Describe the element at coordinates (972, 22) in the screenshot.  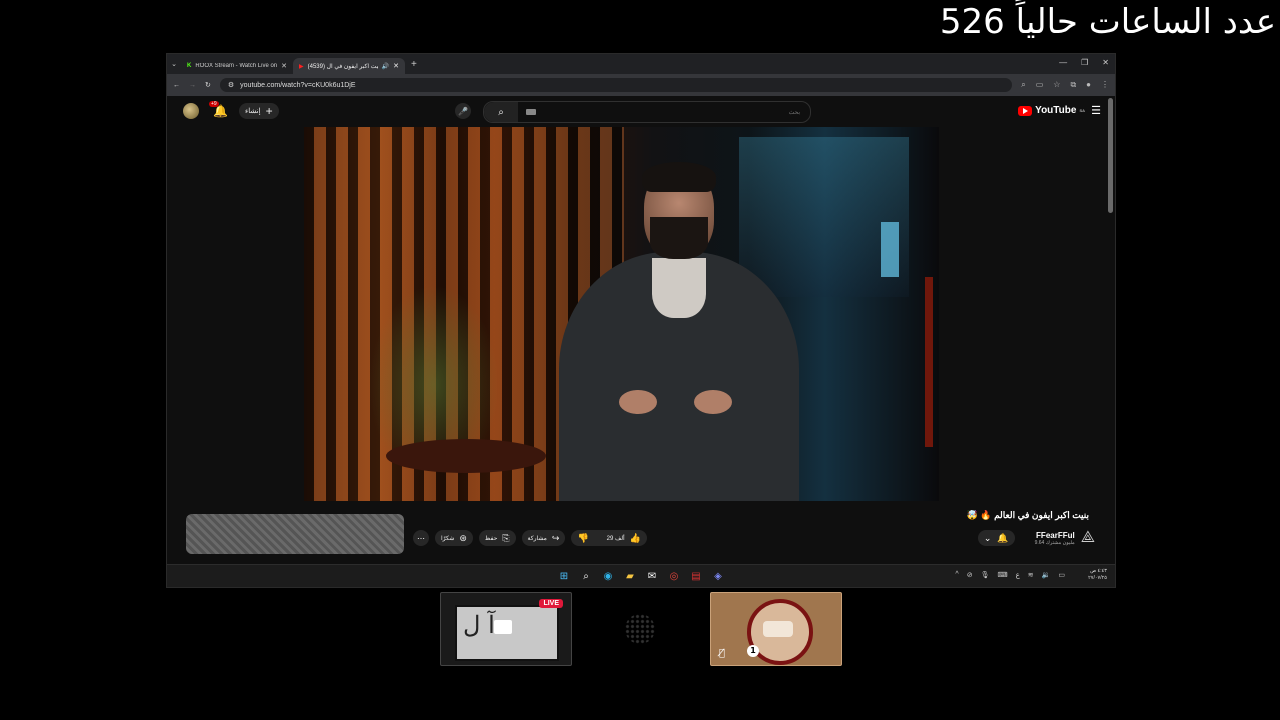
I see `counter-value: 526` at that location.